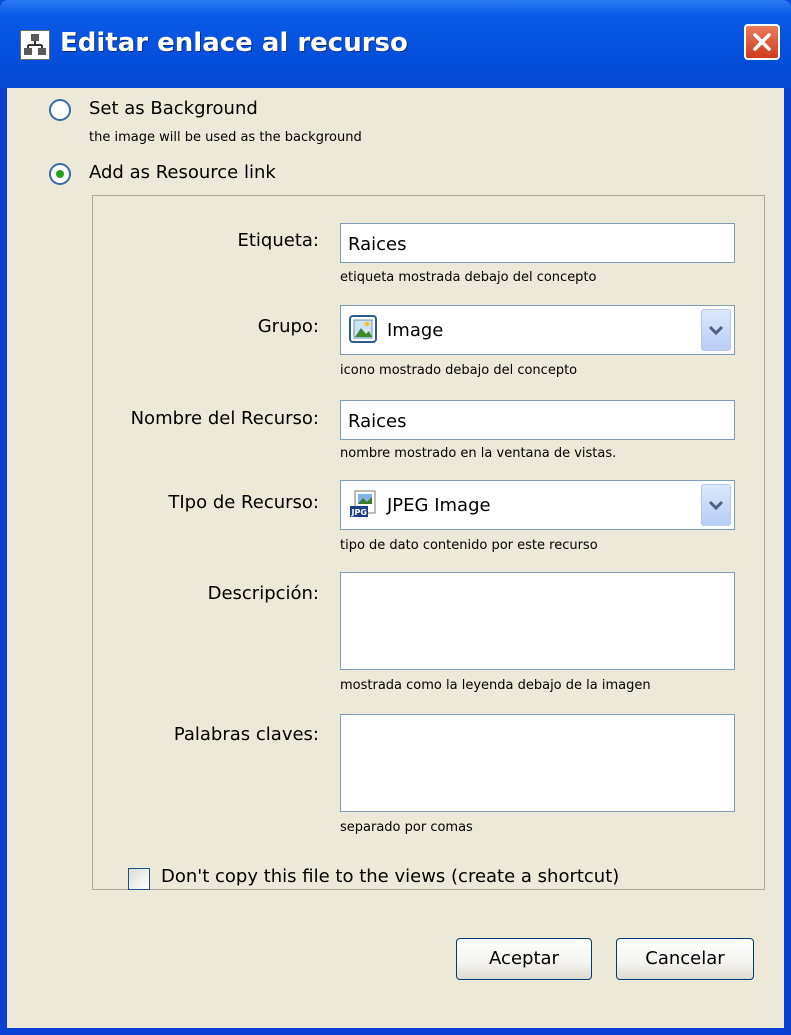  I want to click on descripcion-textarea, so click(537, 621).